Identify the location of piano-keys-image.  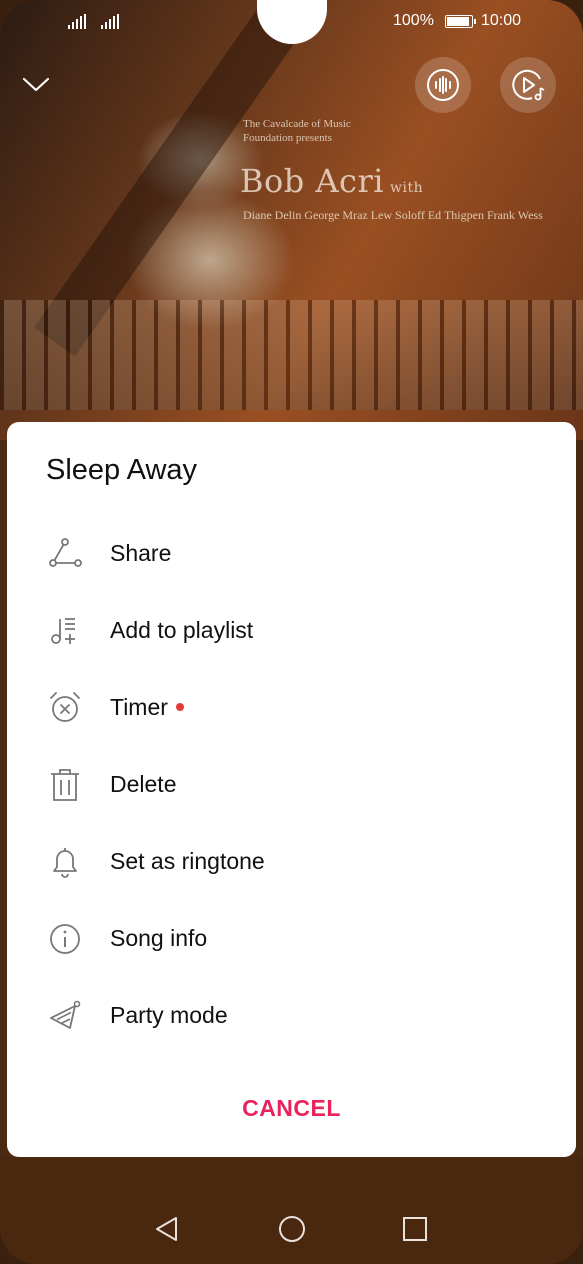
(291, 355).